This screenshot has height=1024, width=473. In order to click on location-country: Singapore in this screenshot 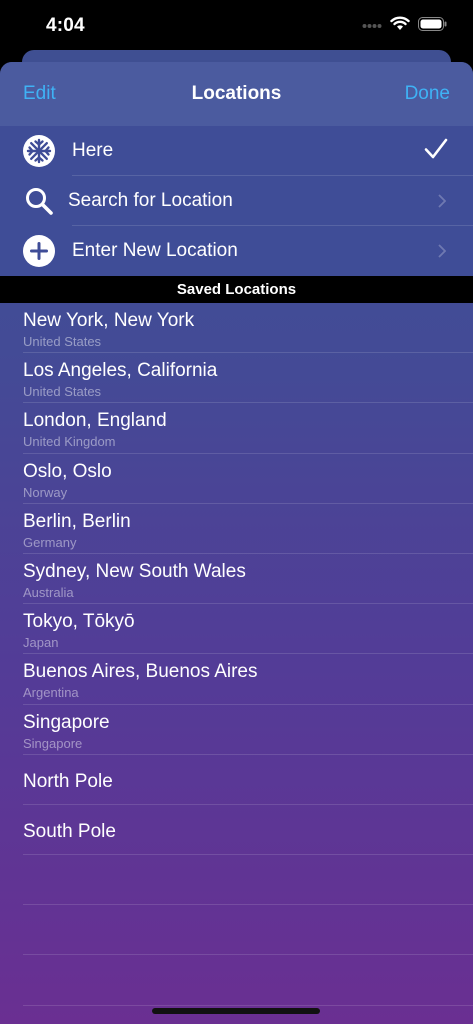, I will do `click(53, 743)`.